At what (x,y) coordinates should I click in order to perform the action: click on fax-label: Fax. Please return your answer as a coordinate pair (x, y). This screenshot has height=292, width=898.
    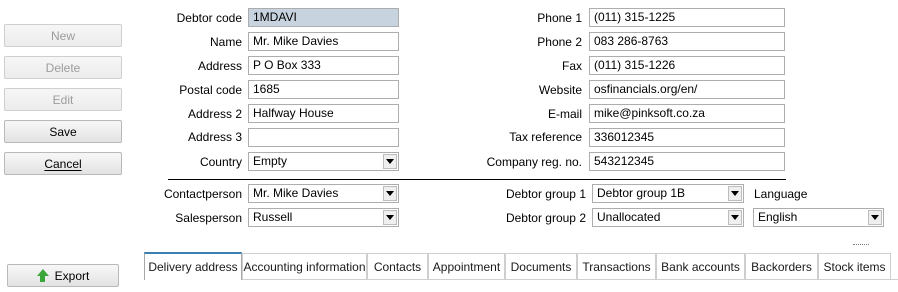
    Looking at the image, I should click on (571, 66).